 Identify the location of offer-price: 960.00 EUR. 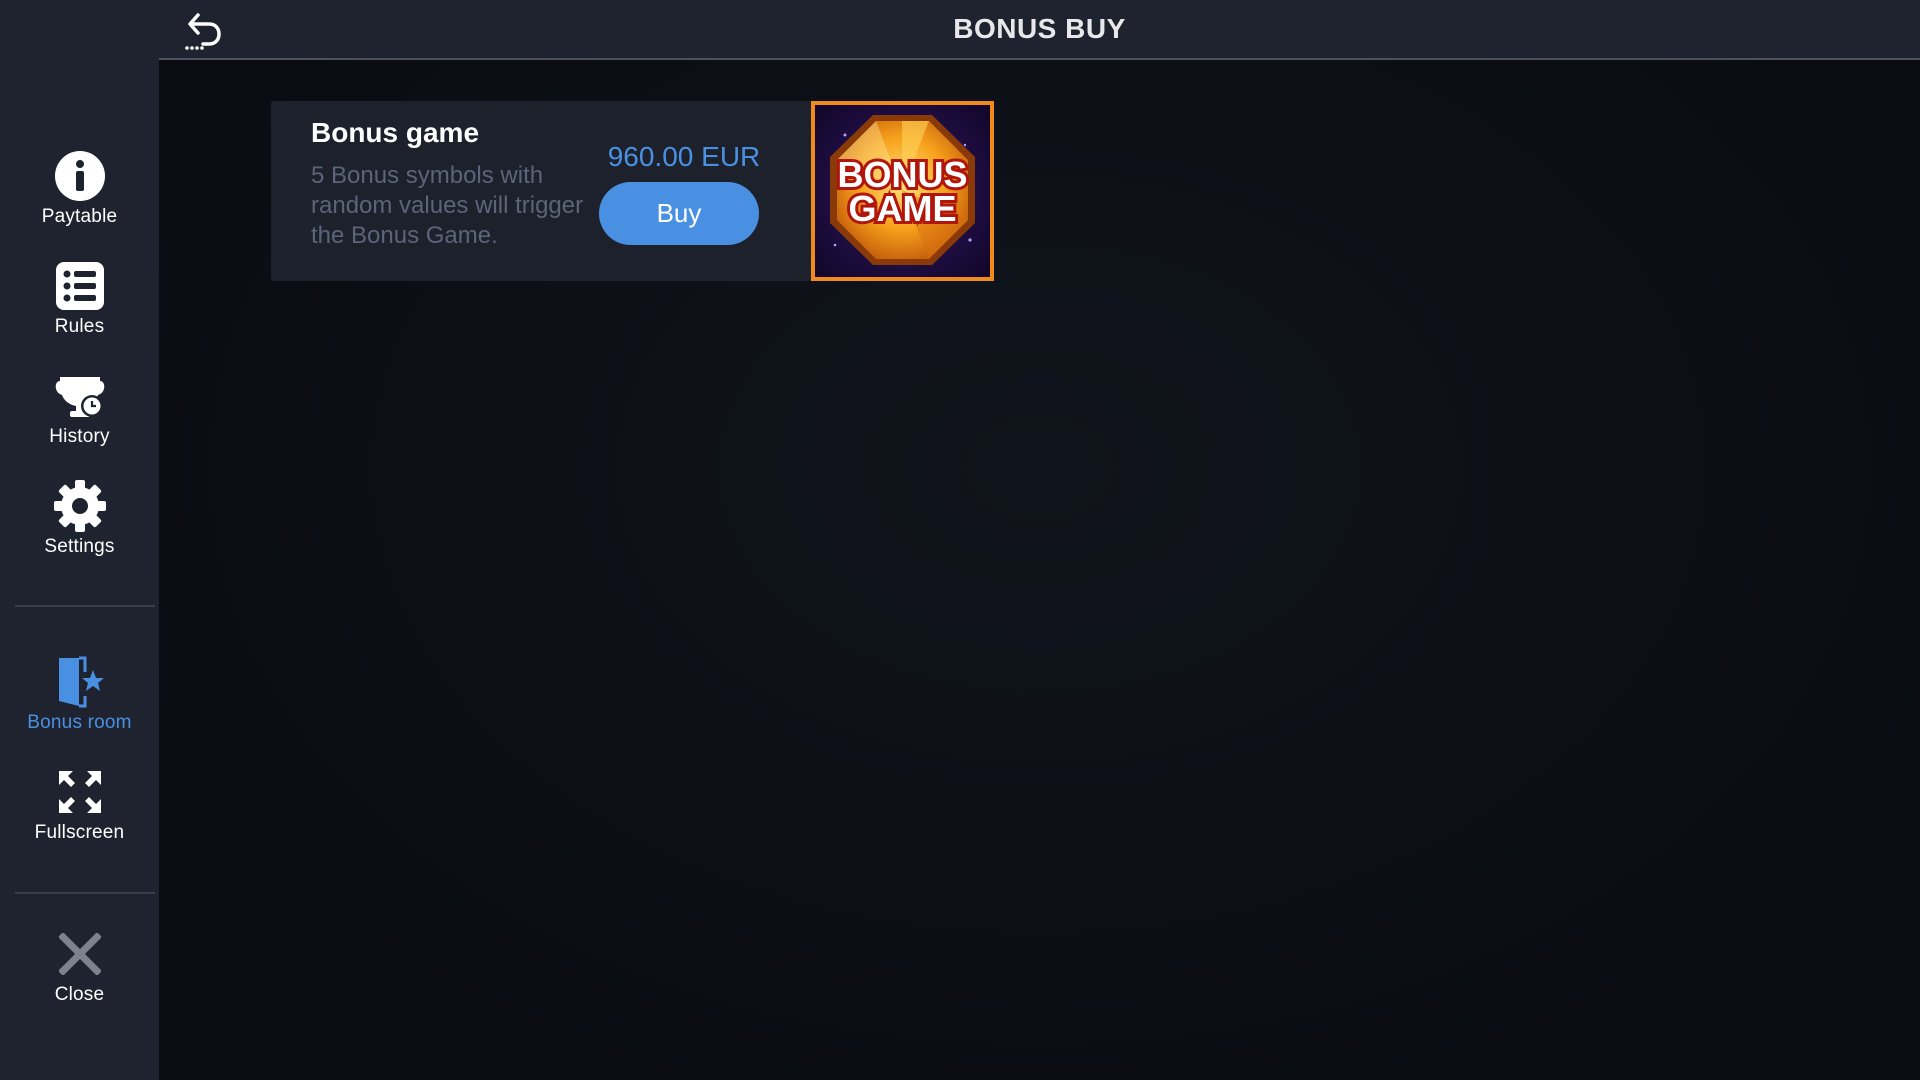
(684, 156).